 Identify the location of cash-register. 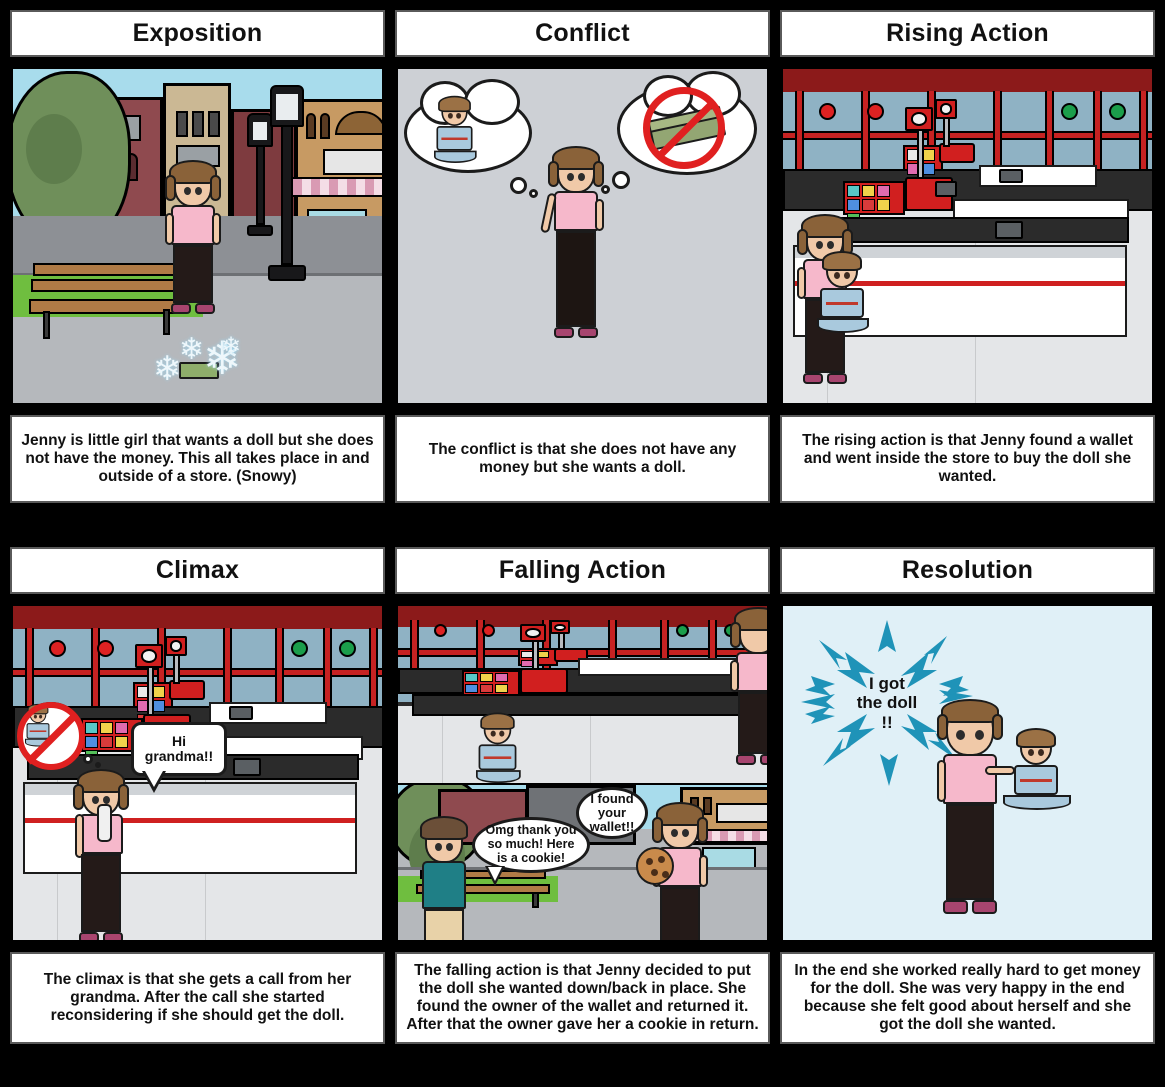
(544, 681).